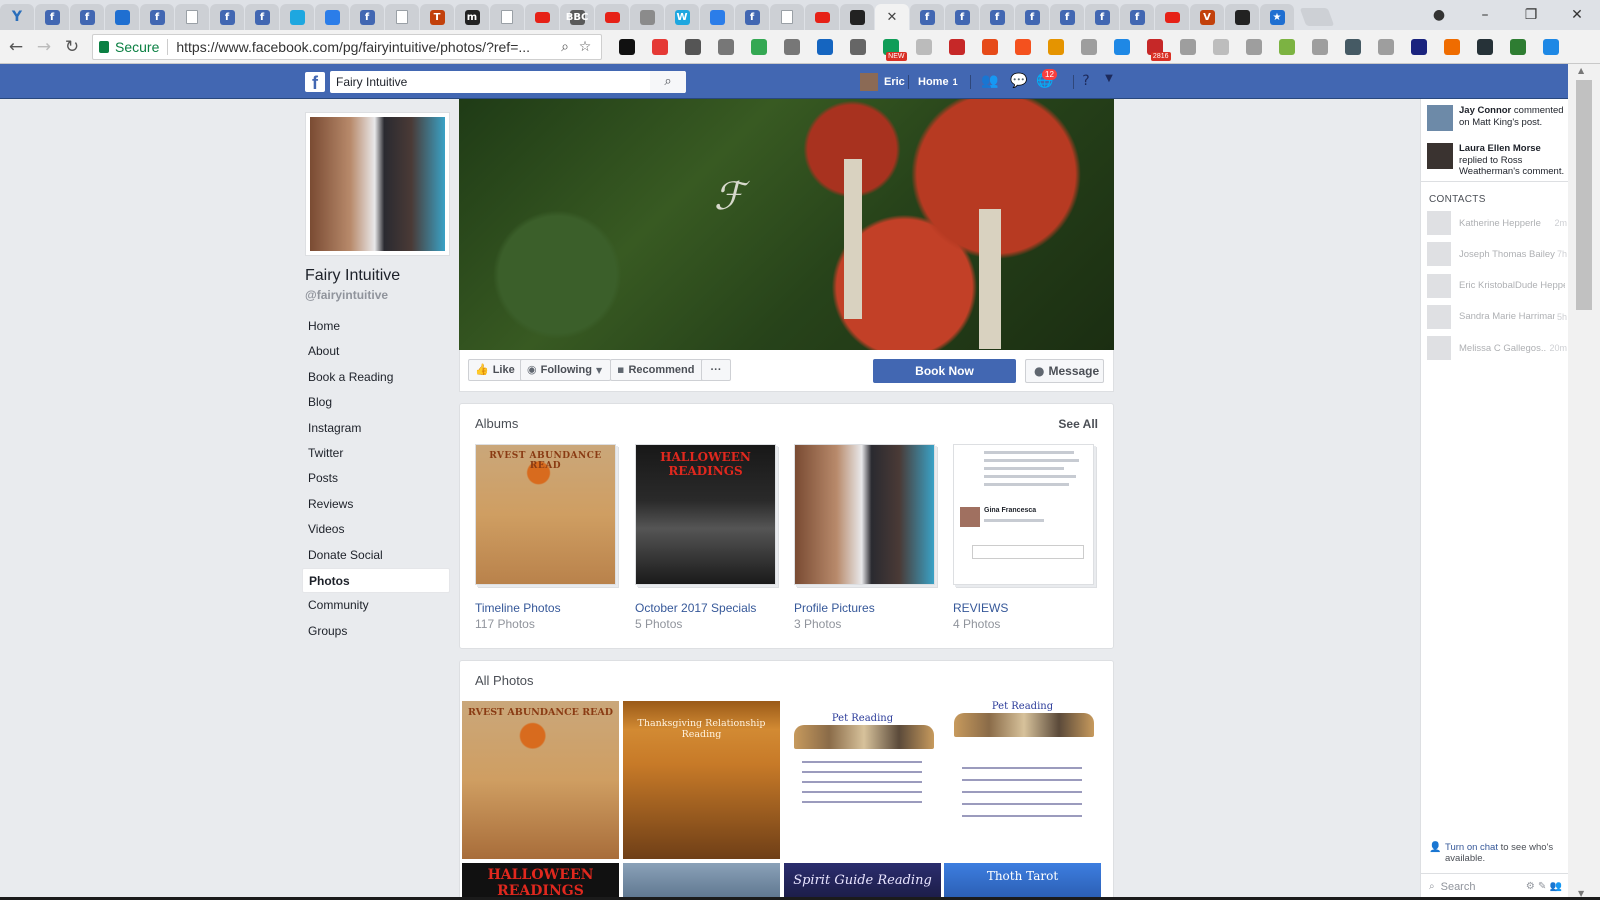  Describe the element at coordinates (377, 184) in the screenshot. I see `page-profile-picture` at that location.